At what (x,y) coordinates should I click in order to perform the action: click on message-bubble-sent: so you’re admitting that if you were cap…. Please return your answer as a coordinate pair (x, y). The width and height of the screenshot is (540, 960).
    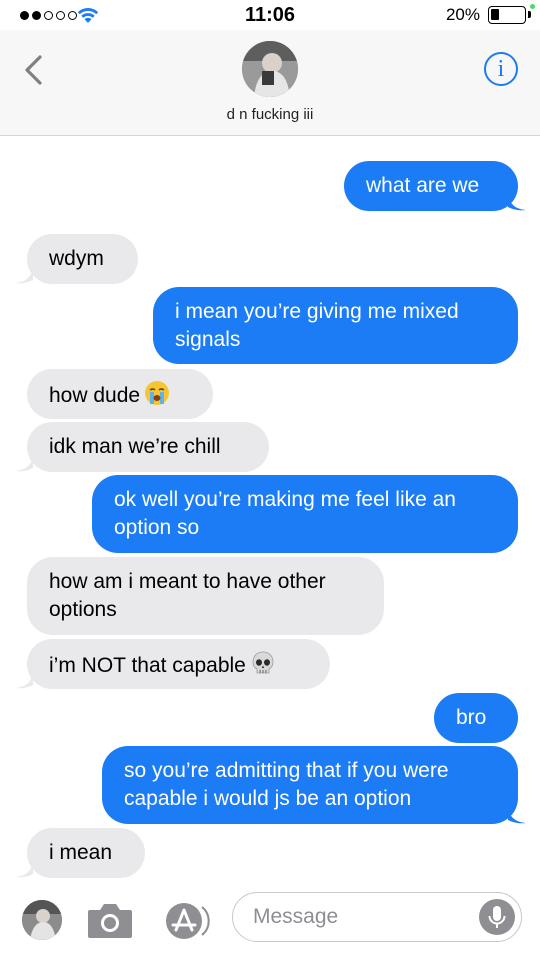
    Looking at the image, I should click on (310, 785).